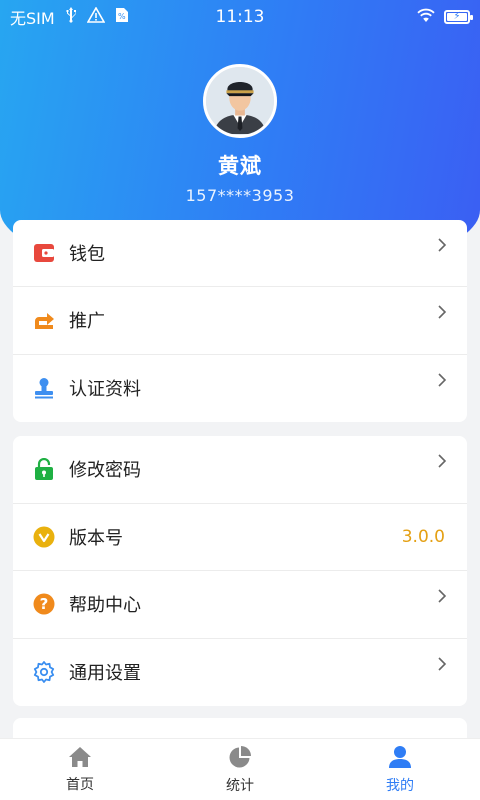 This screenshot has height=800, width=480. I want to click on help-icon: ?, so click(44, 604).